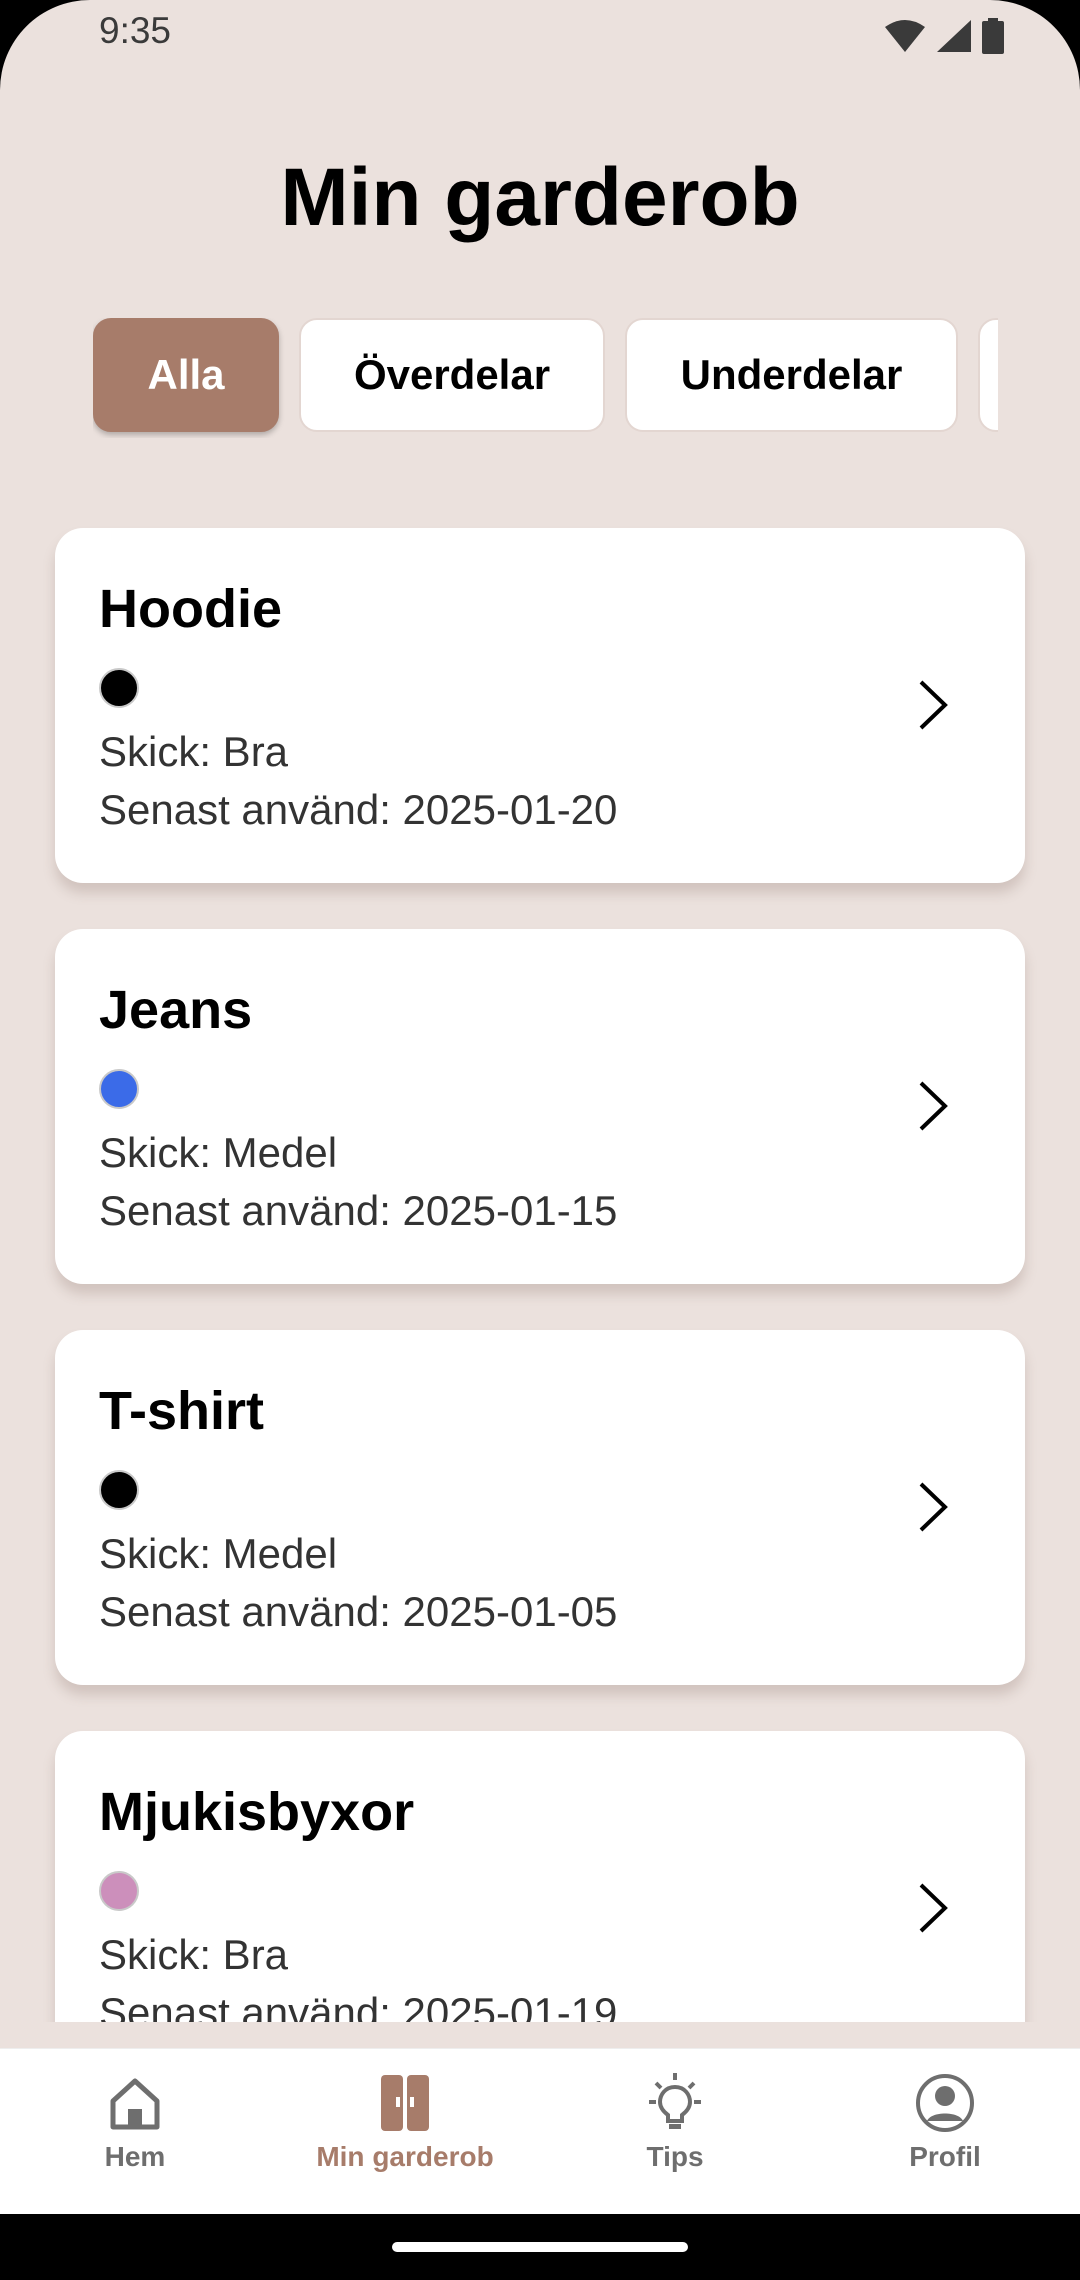 This screenshot has width=1080, height=2280. I want to click on status-time: 9:35, so click(135, 30).